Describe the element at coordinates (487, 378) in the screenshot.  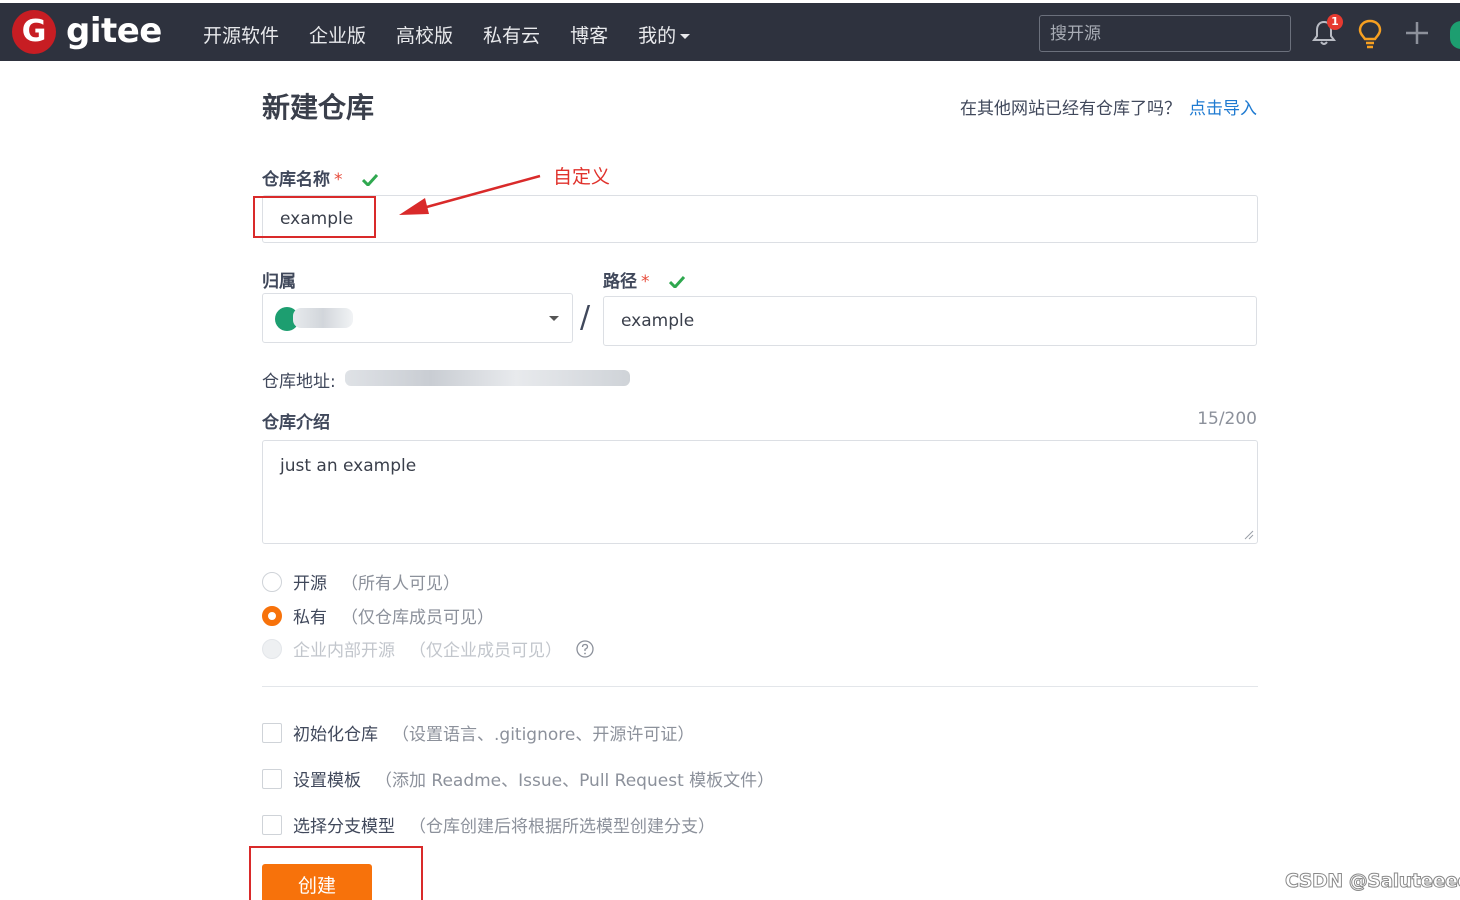
I see `repo-address-redacted` at that location.